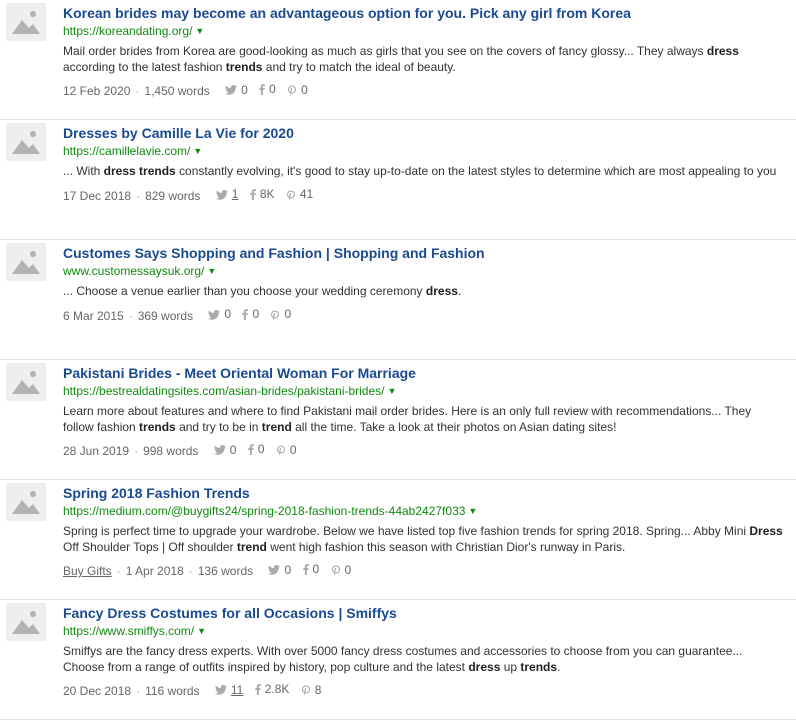 Image resolution: width=796 pixels, height=720 pixels. What do you see at coordinates (423, 570) in the screenshot?
I see `result-meta: Buy Gifts · 1 Apr 2018 · 136 words 0 0 0` at bounding box center [423, 570].